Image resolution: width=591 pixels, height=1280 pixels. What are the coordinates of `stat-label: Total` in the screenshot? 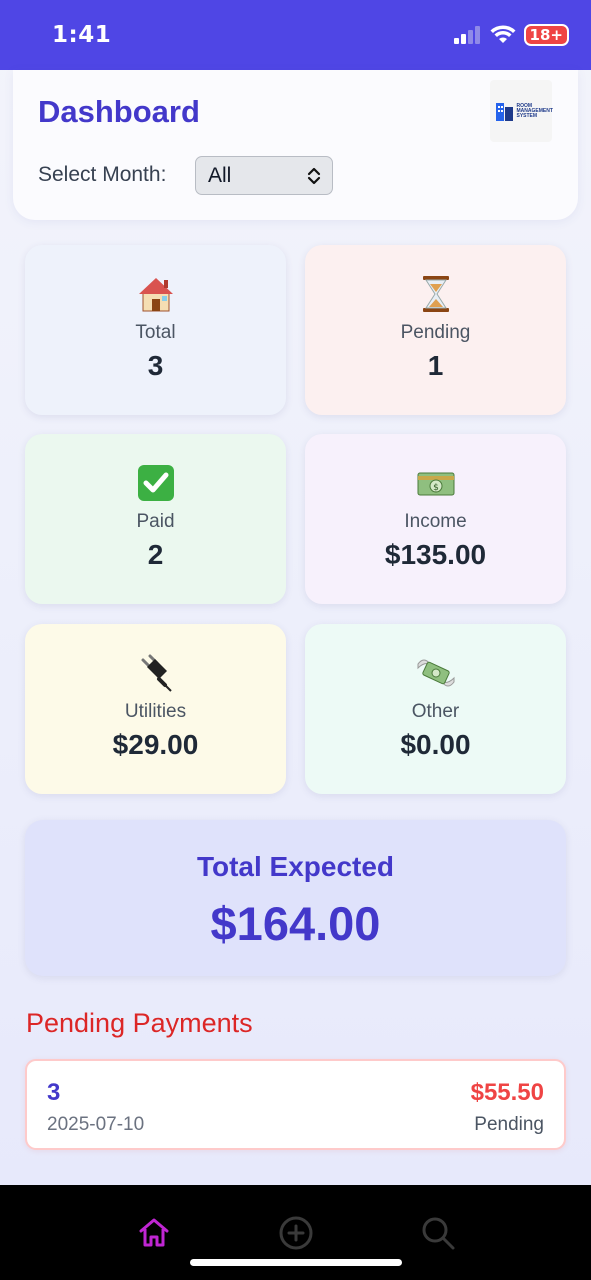 It's located at (155, 332).